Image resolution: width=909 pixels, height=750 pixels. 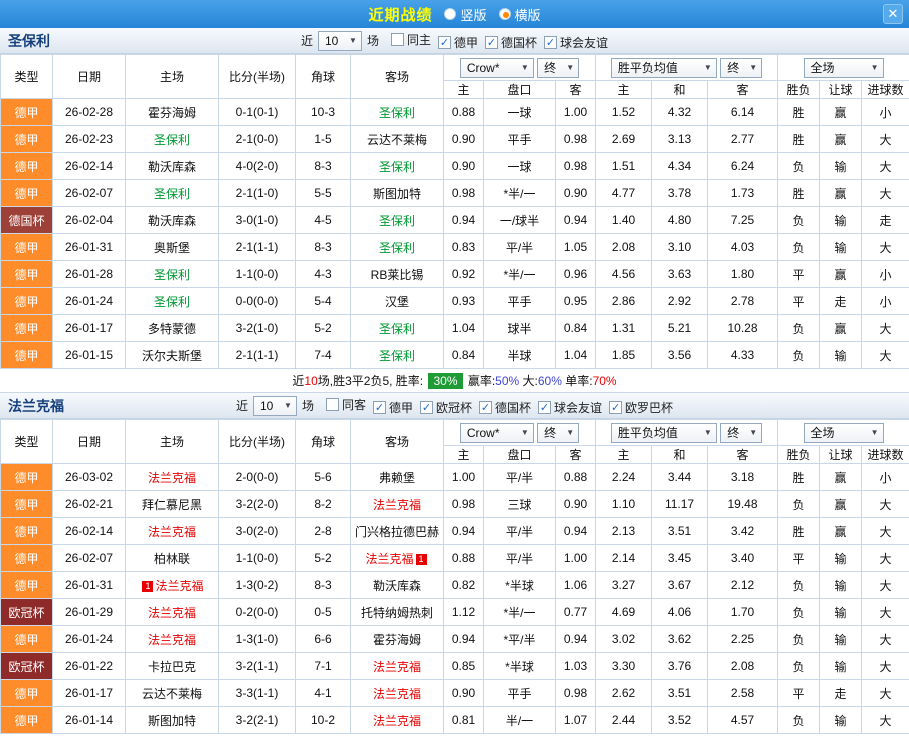 What do you see at coordinates (89, 531) in the screenshot?
I see `date-cell: 26-02-14` at bounding box center [89, 531].